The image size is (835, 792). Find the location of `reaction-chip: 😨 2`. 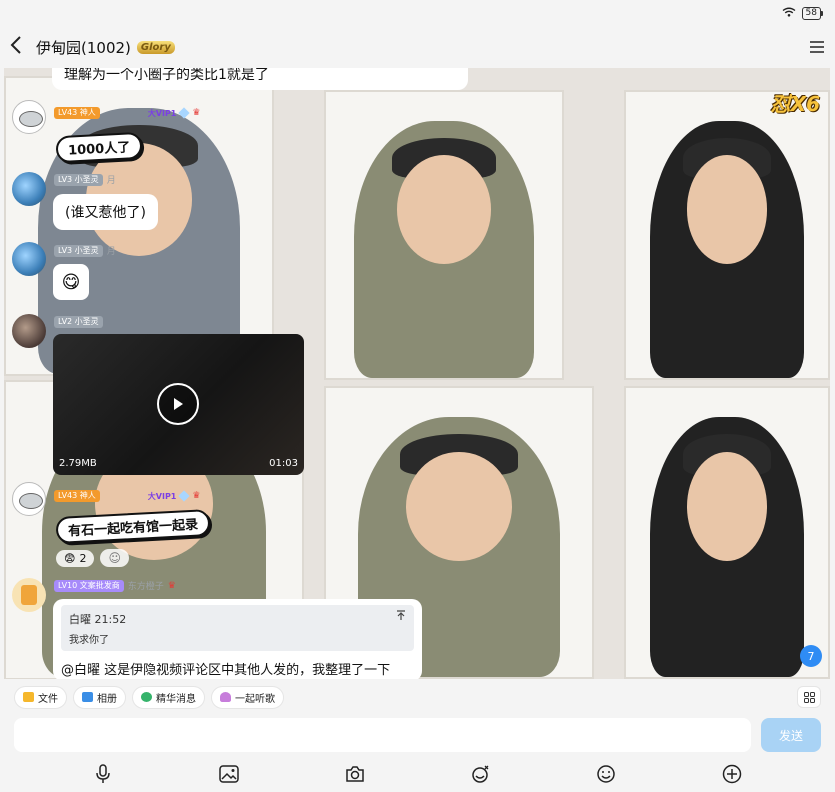

reaction-chip: 😨 2 is located at coordinates (75, 558).